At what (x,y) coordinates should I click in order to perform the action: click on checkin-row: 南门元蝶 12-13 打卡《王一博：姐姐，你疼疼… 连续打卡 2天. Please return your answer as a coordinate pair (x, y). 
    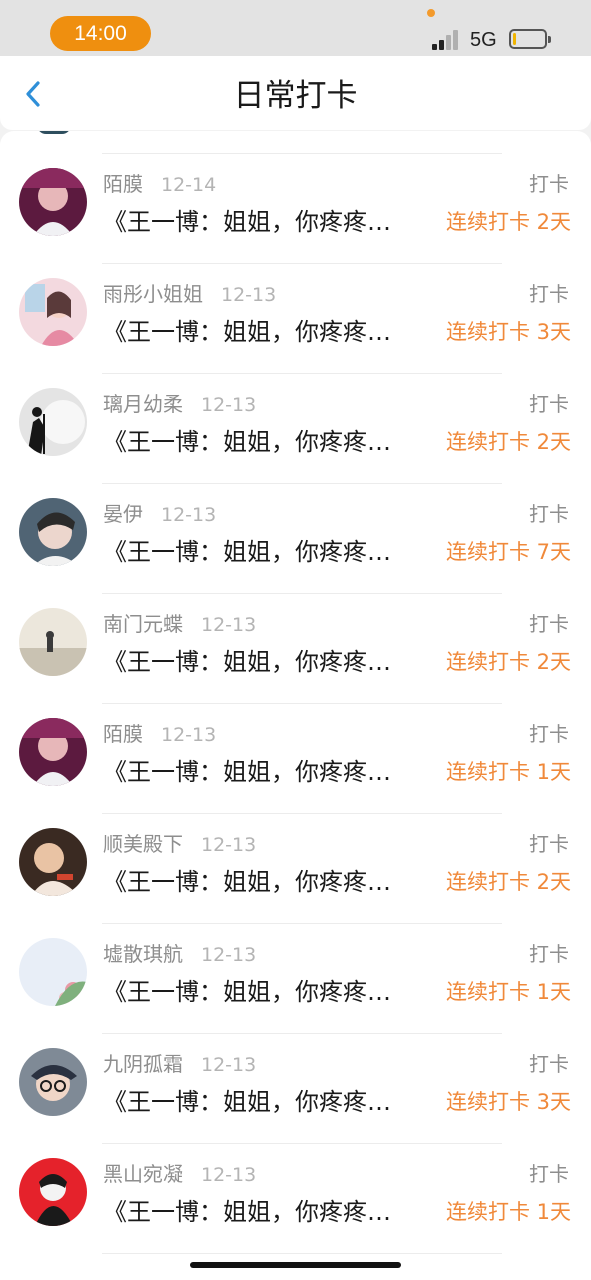
    Looking at the image, I should click on (295, 649).